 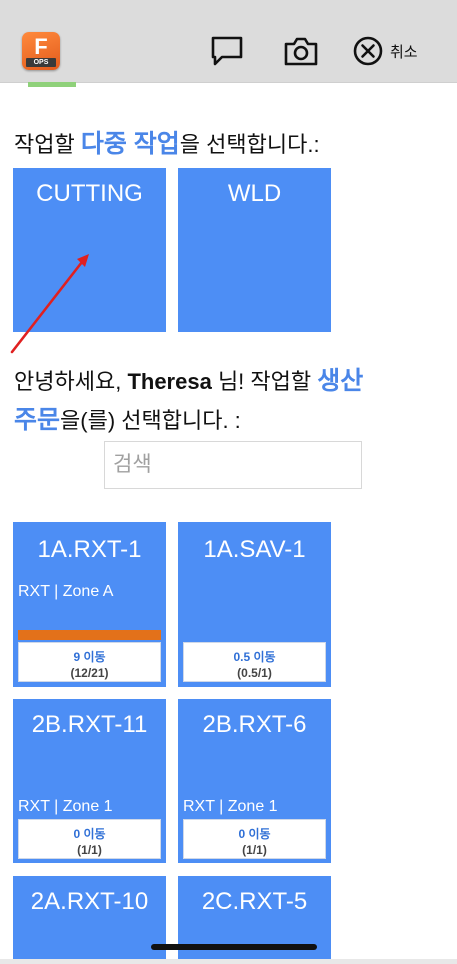 What do you see at coordinates (234, 947) in the screenshot?
I see `home-indicator` at bounding box center [234, 947].